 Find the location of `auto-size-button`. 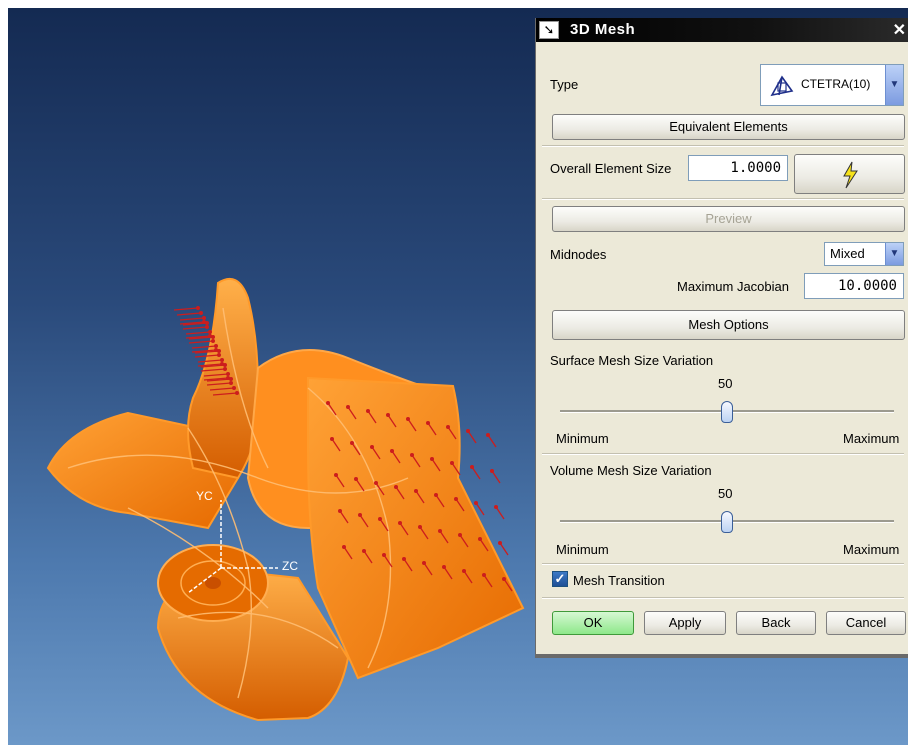

auto-size-button is located at coordinates (849, 174).